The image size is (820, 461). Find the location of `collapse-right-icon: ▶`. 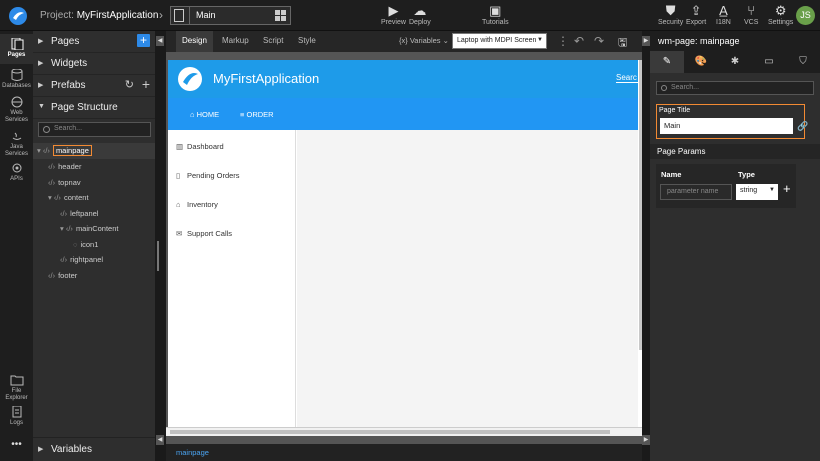

collapse-right-icon: ▶ is located at coordinates (646, 41).